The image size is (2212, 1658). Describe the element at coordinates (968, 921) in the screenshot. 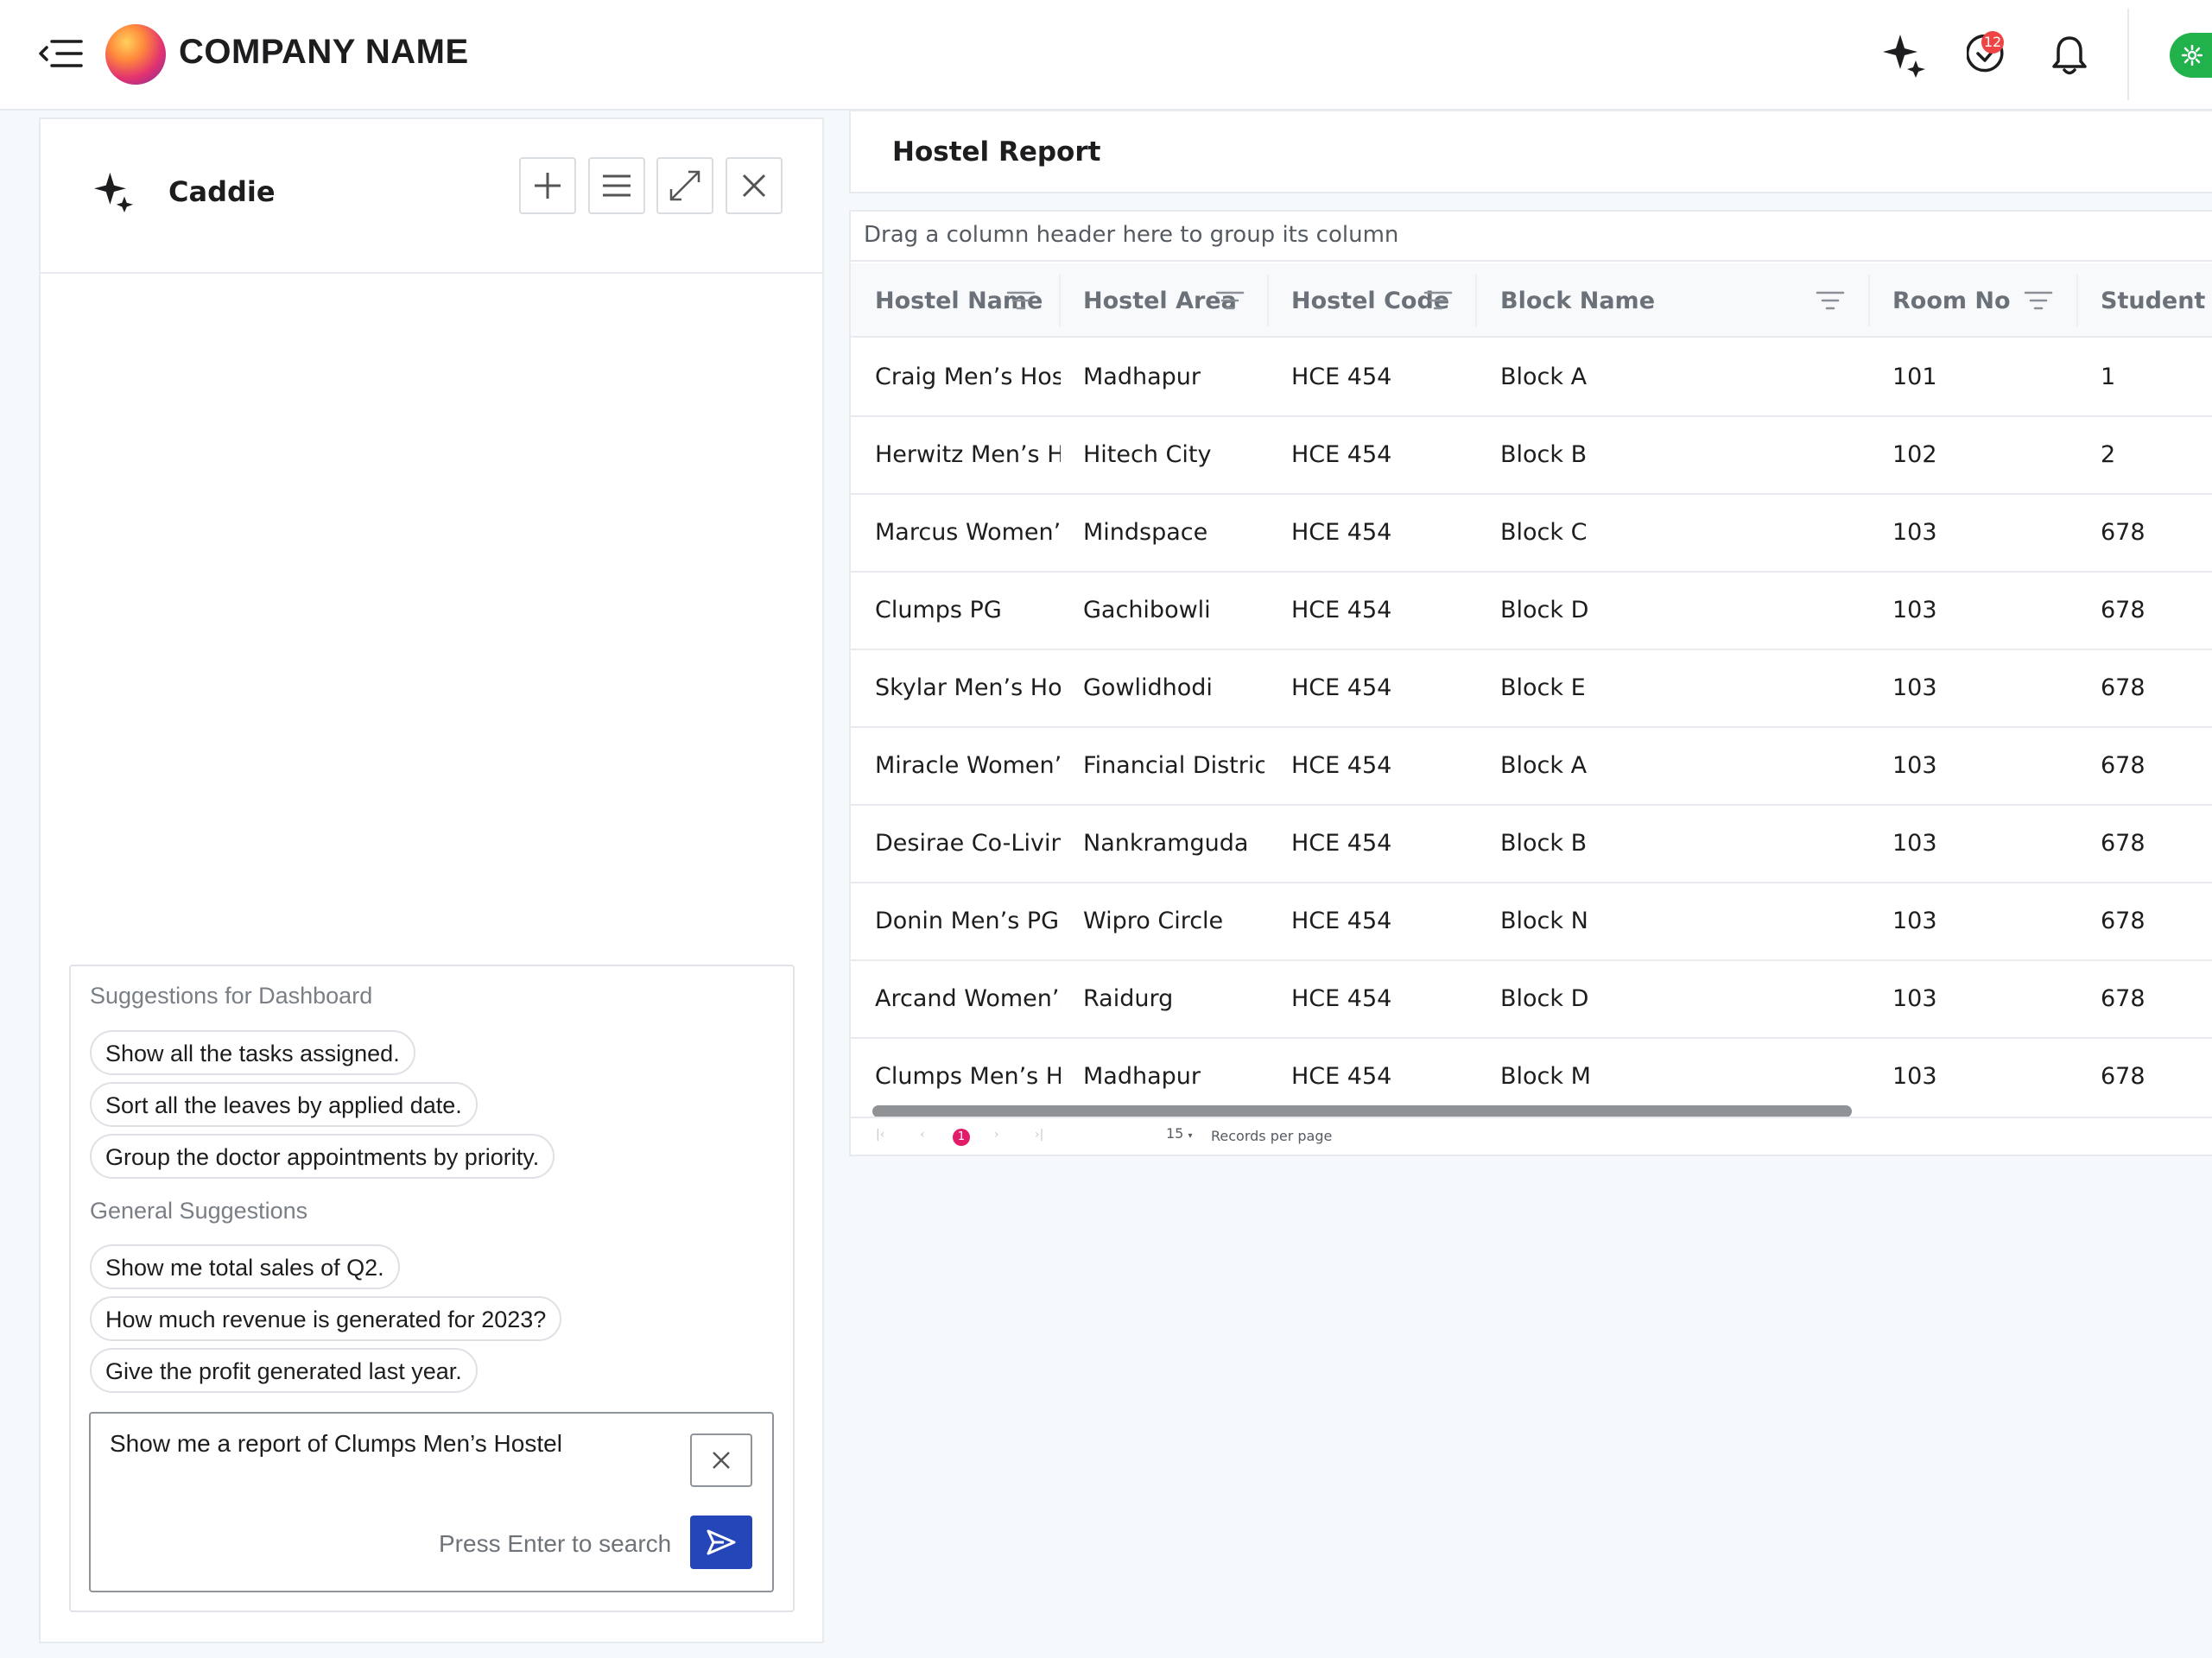

I see `cell-hostel-name: Donin Men’s PG` at that location.